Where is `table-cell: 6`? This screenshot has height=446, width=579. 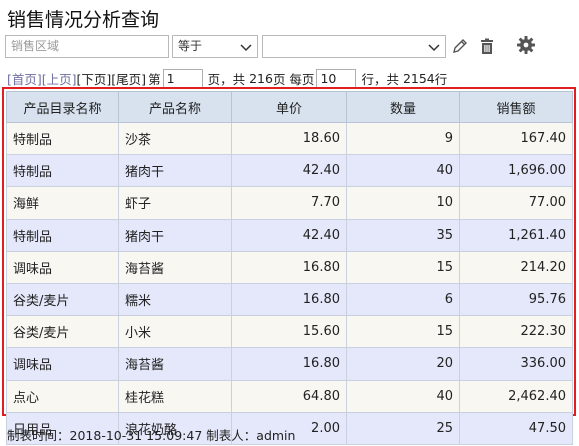 table-cell: 6 is located at coordinates (403, 299).